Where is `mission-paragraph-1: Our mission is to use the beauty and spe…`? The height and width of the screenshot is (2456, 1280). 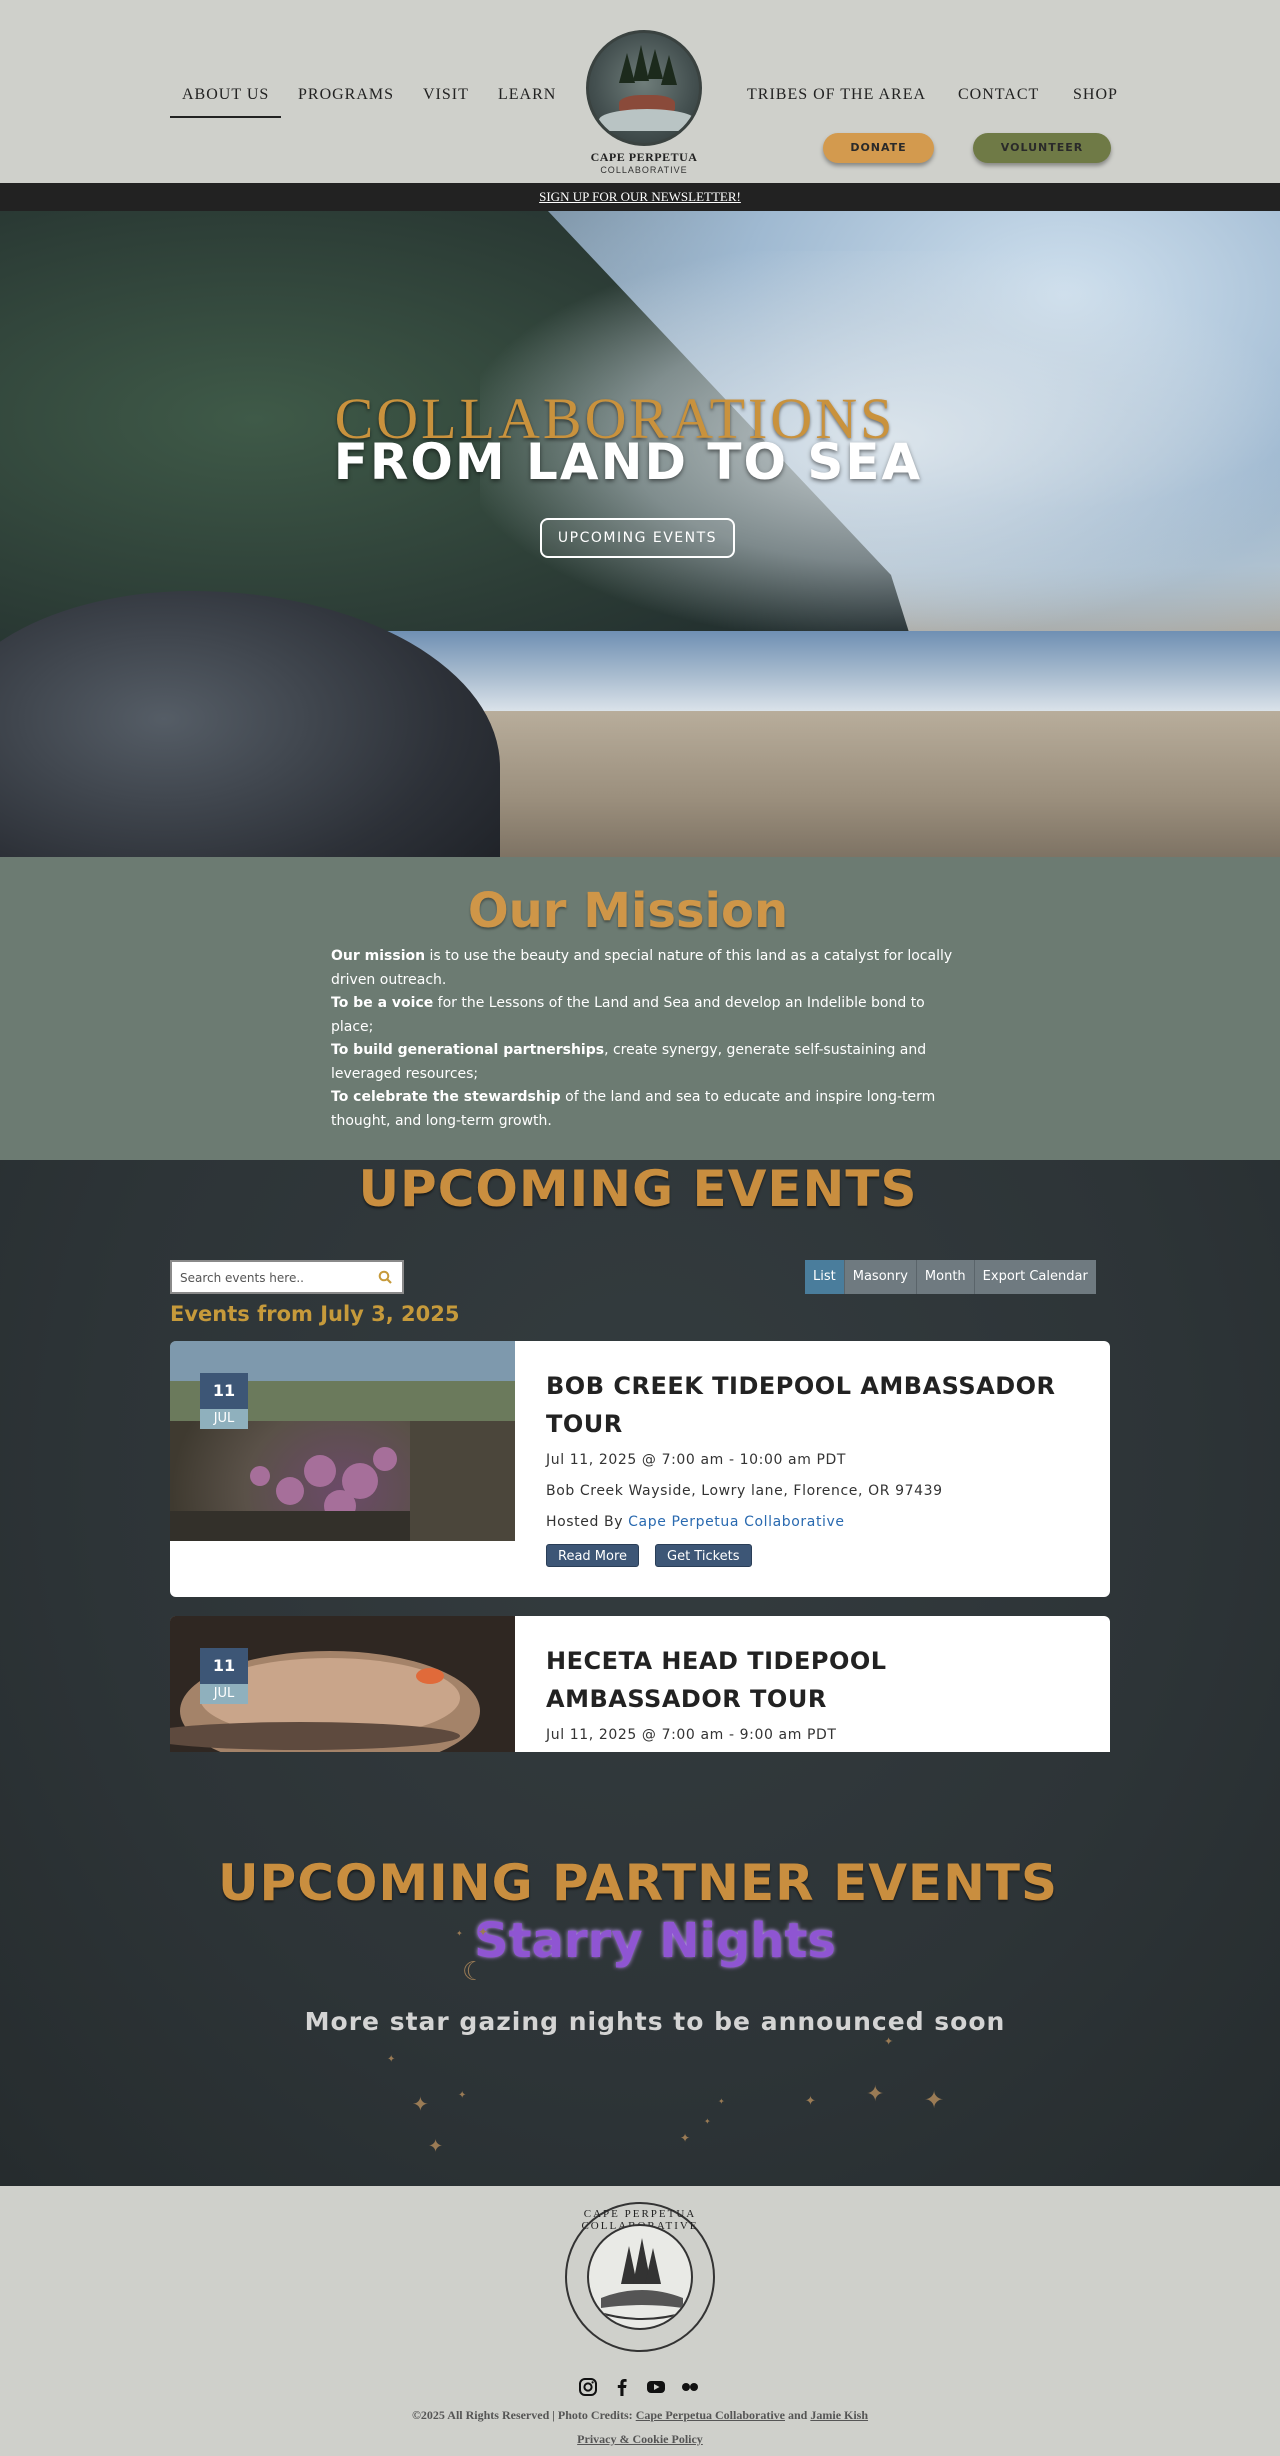 mission-paragraph-1: Our mission is to use the beauty and spe… is located at coordinates (646, 968).